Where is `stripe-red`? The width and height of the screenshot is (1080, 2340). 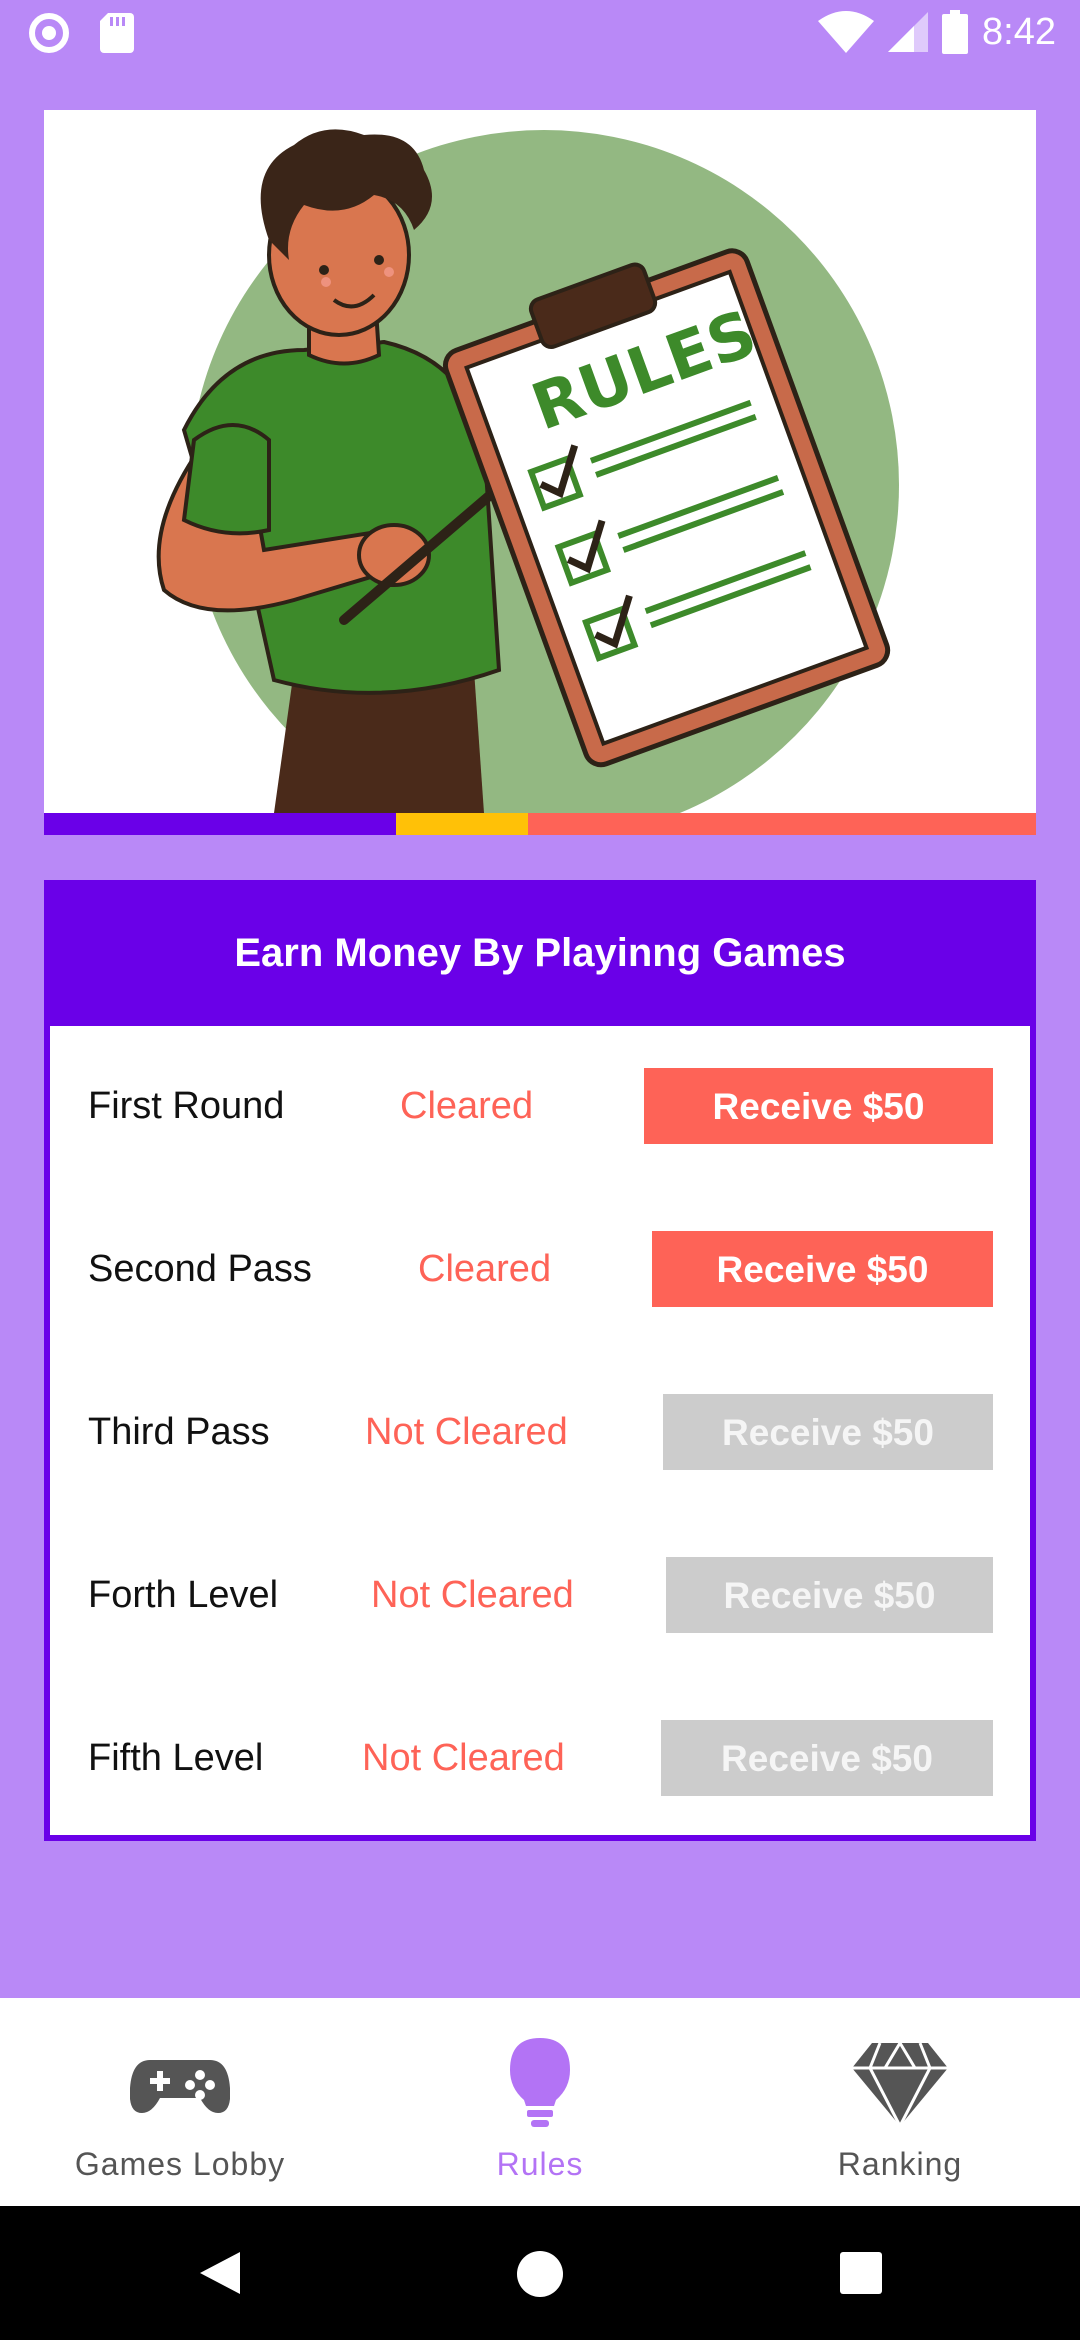 stripe-red is located at coordinates (782, 824).